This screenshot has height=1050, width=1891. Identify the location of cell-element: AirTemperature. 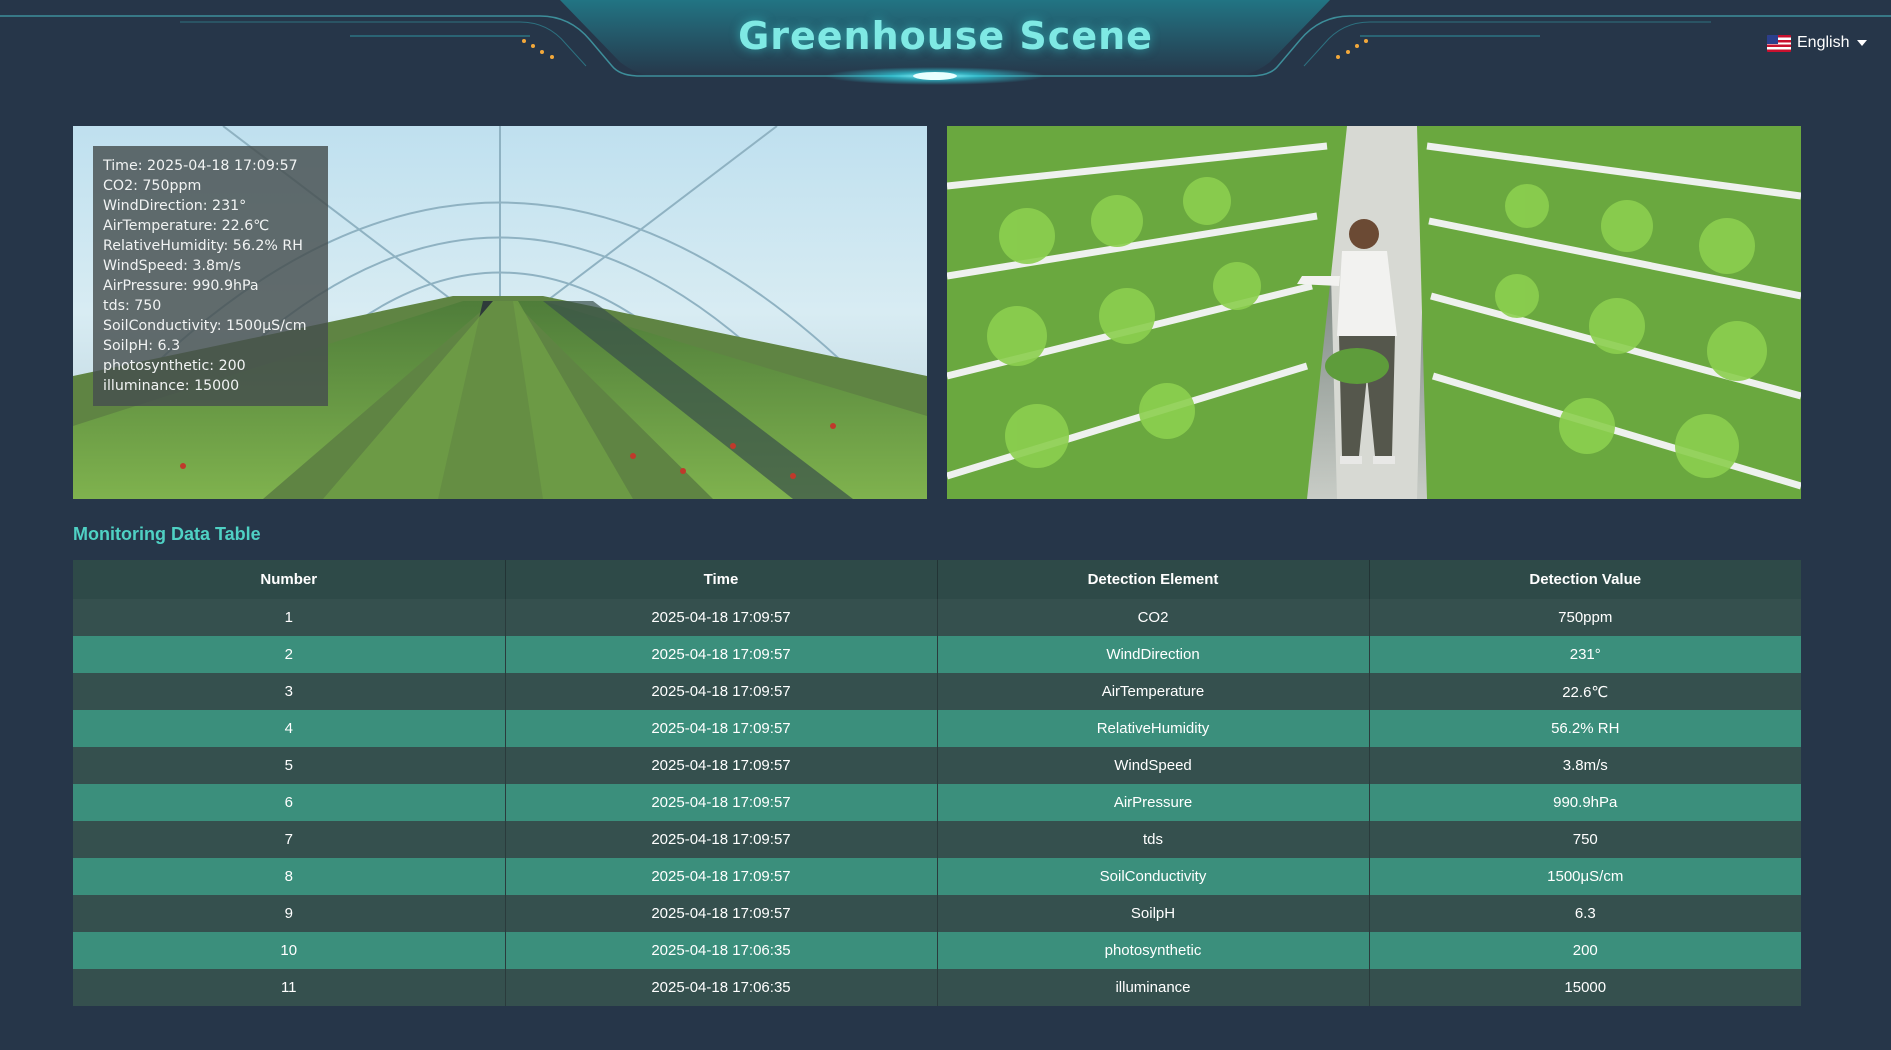
(1153, 691).